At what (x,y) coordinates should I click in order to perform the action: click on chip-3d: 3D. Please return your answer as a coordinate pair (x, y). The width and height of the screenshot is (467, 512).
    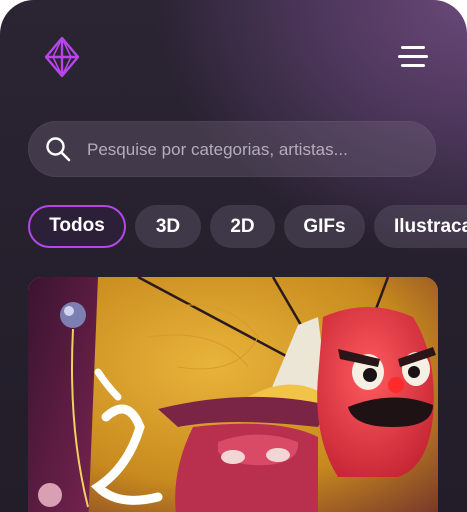
    Looking at the image, I should click on (168, 226).